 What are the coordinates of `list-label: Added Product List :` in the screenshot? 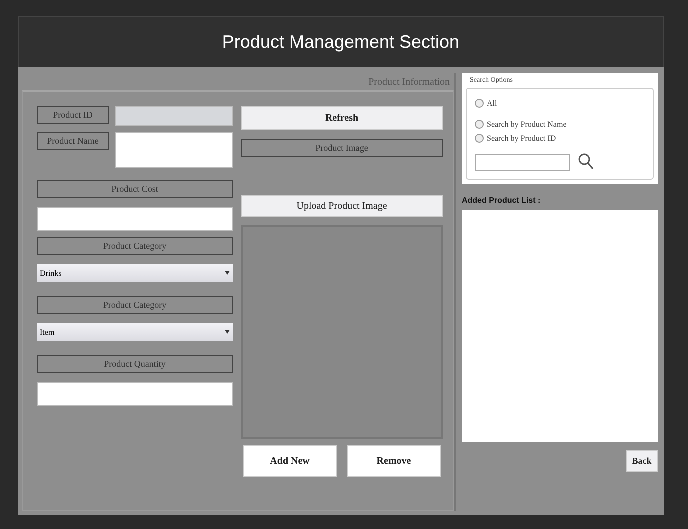 It's located at (502, 200).